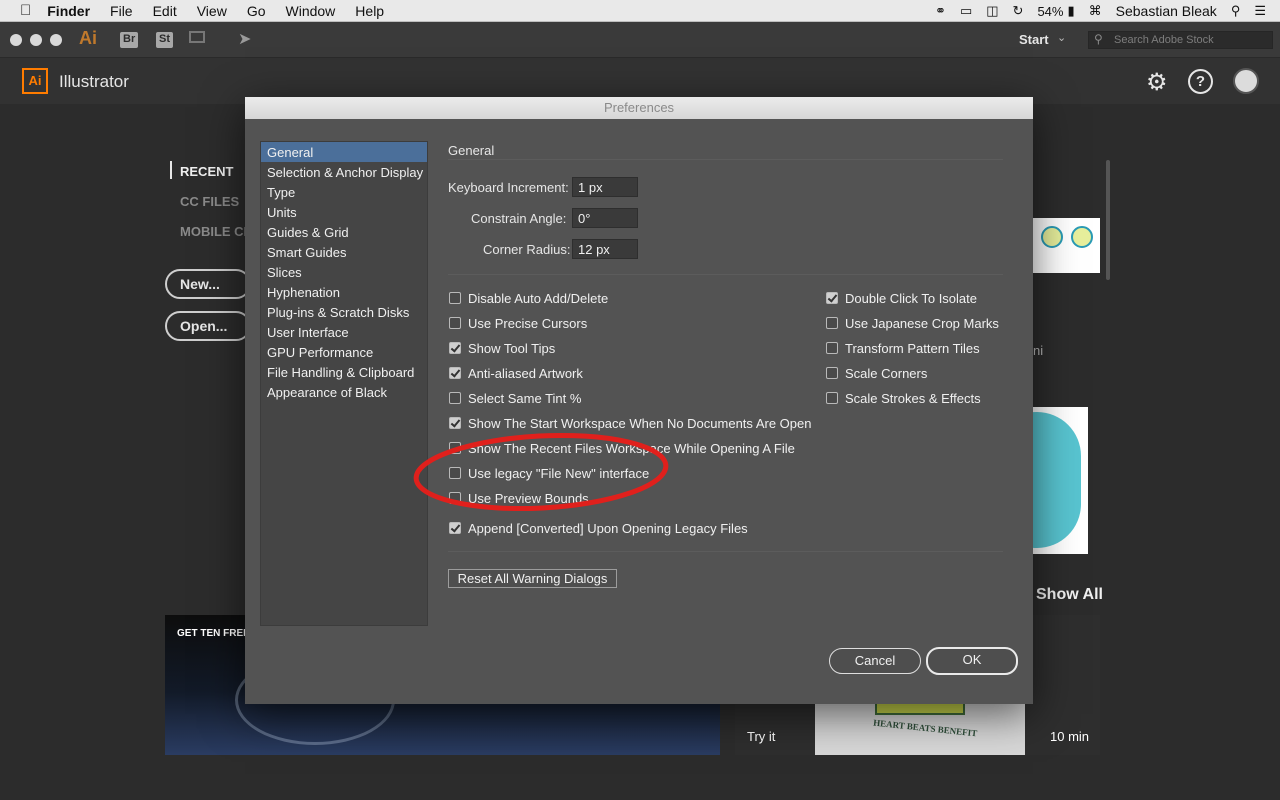 The height and width of the screenshot is (800, 1280). Describe the element at coordinates (344, 312) in the screenshot. I see `category-item-plugins: Plug-ins & Scratch Disks` at that location.